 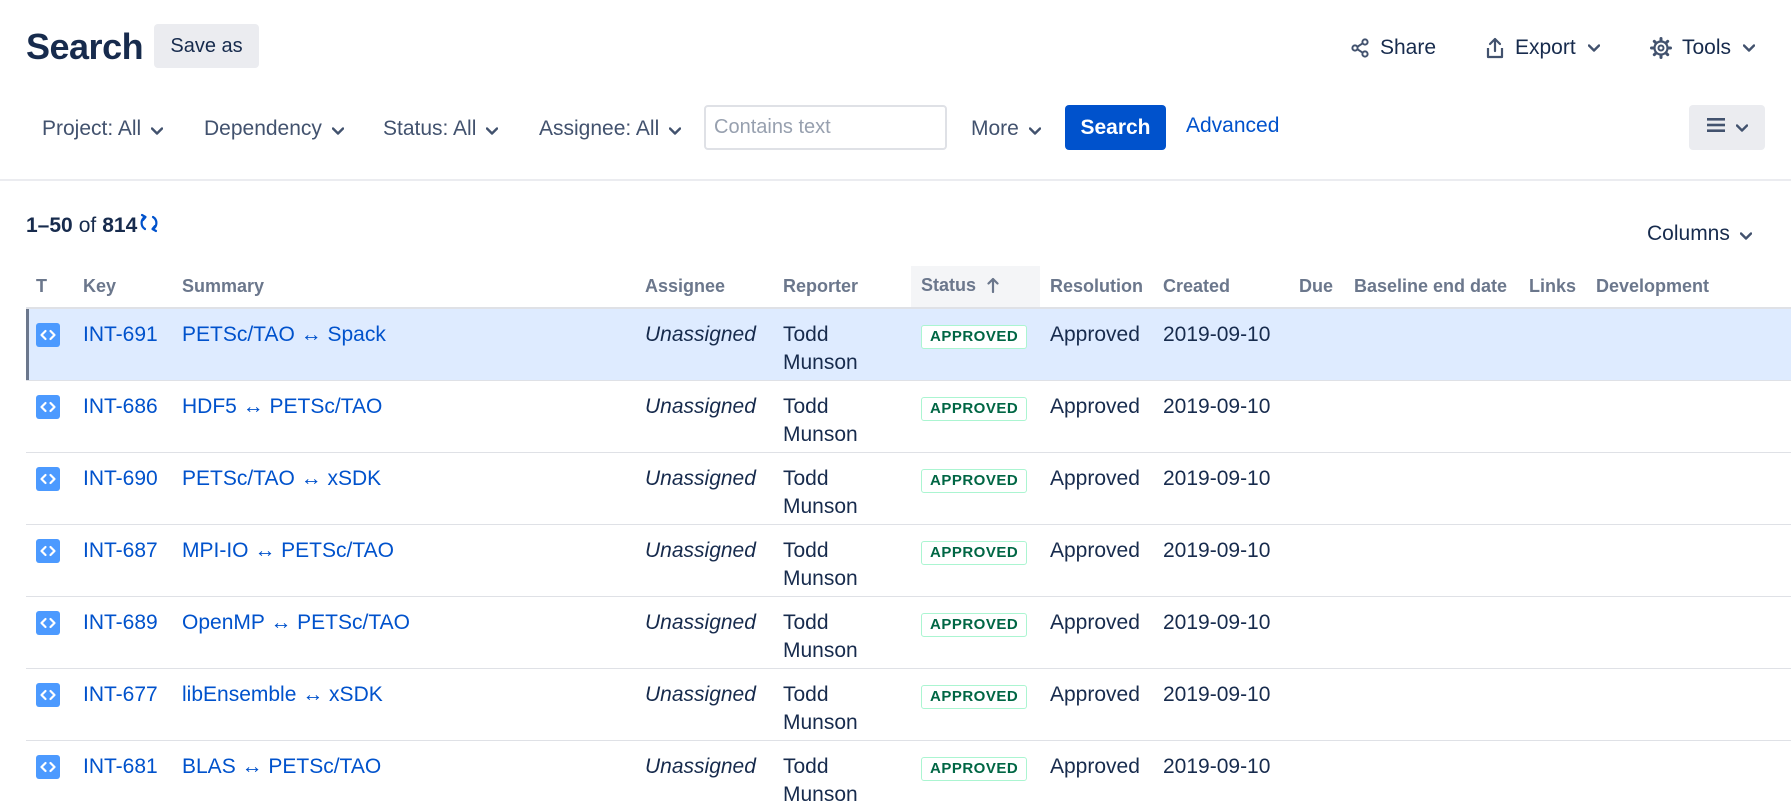 I want to click on issue-key-link: INT-690, so click(x=120, y=478).